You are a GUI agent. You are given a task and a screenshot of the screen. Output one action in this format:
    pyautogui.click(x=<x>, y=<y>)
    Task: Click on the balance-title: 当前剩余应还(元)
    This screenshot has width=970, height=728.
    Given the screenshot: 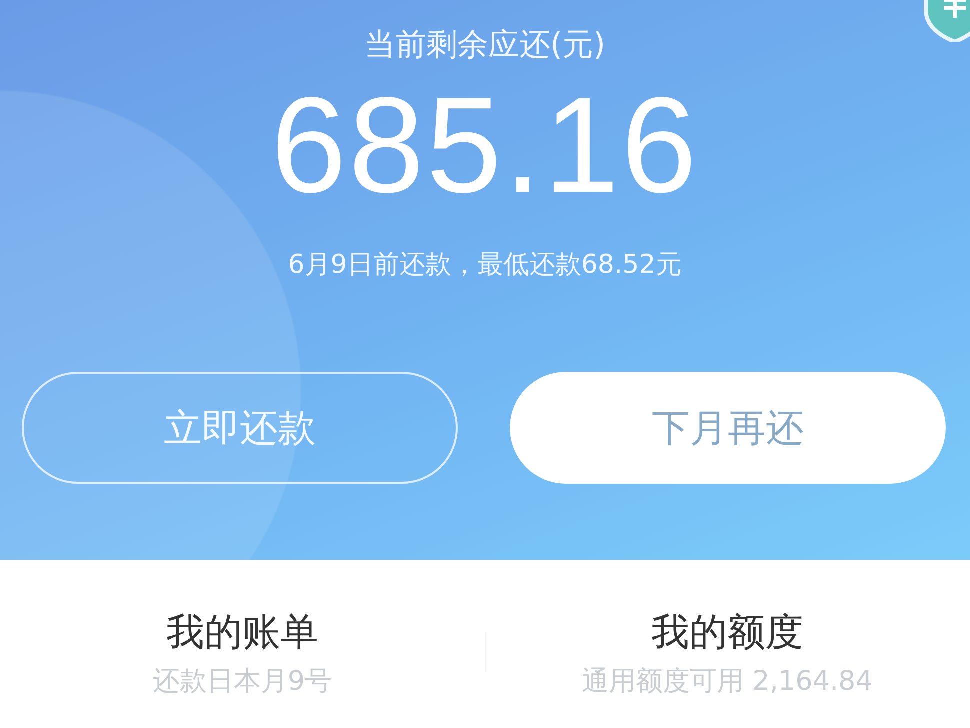 What is the action you would take?
    pyautogui.click(x=485, y=45)
    